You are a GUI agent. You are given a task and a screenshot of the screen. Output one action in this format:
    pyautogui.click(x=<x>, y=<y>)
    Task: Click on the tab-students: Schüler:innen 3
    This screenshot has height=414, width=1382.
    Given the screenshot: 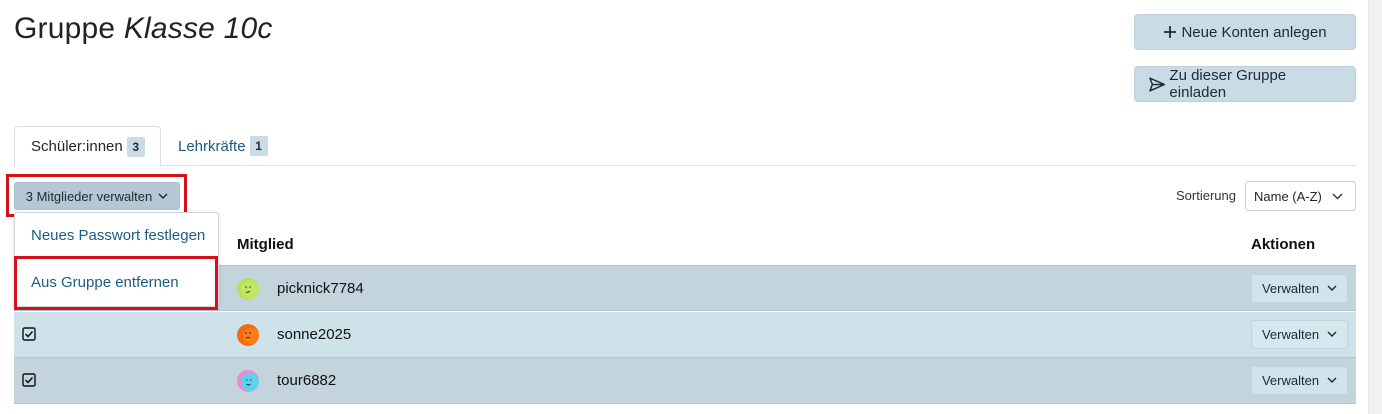 What is the action you would take?
    pyautogui.click(x=87, y=146)
    